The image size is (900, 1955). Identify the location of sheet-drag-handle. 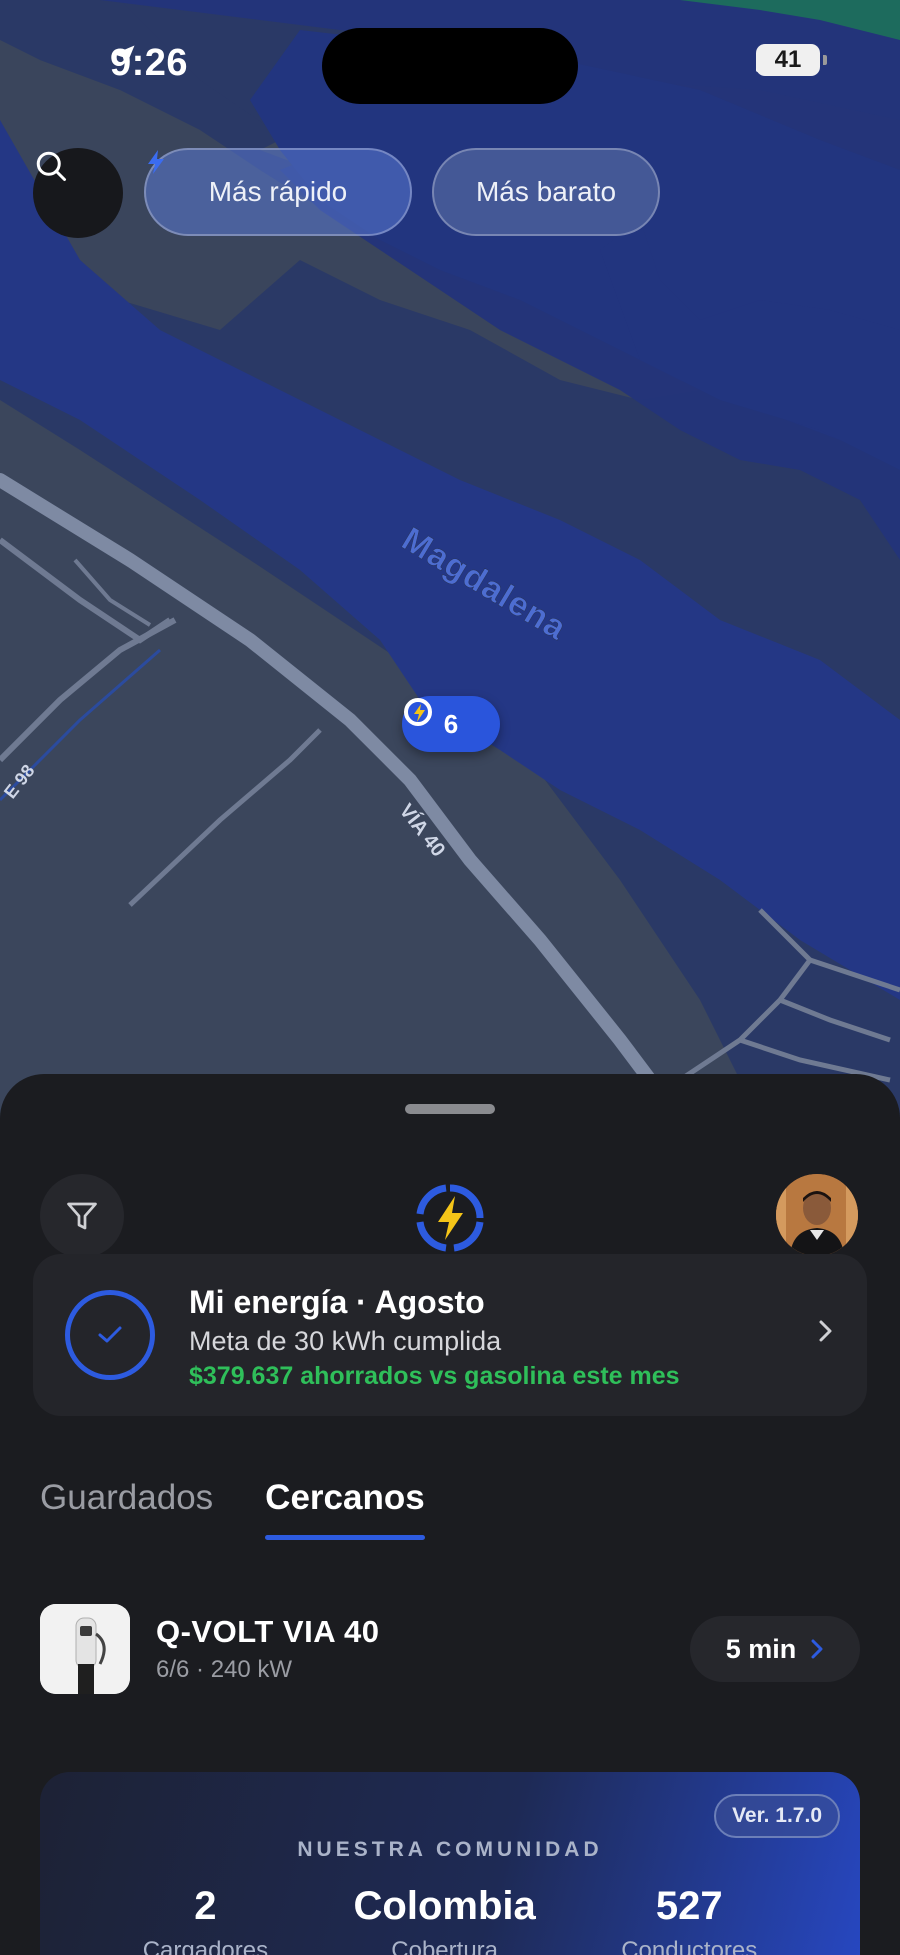
(450, 1109).